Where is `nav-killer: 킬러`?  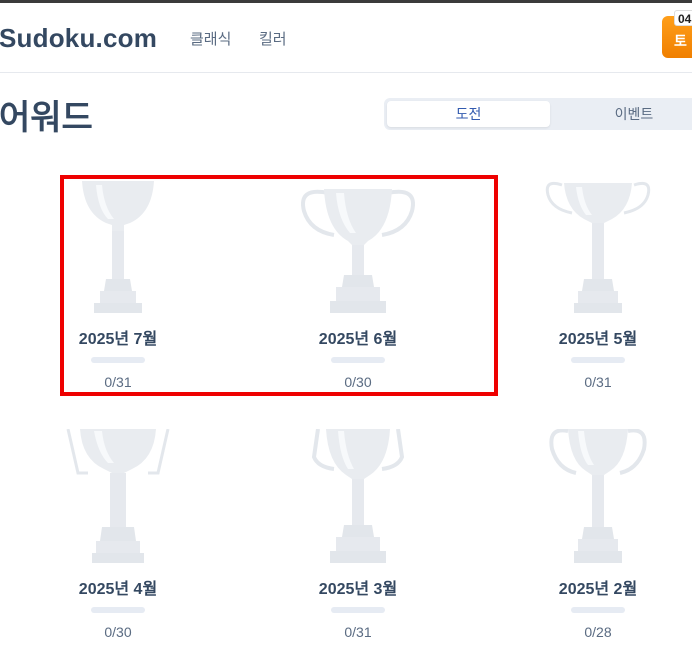 nav-killer: 킬러 is located at coordinates (273, 38).